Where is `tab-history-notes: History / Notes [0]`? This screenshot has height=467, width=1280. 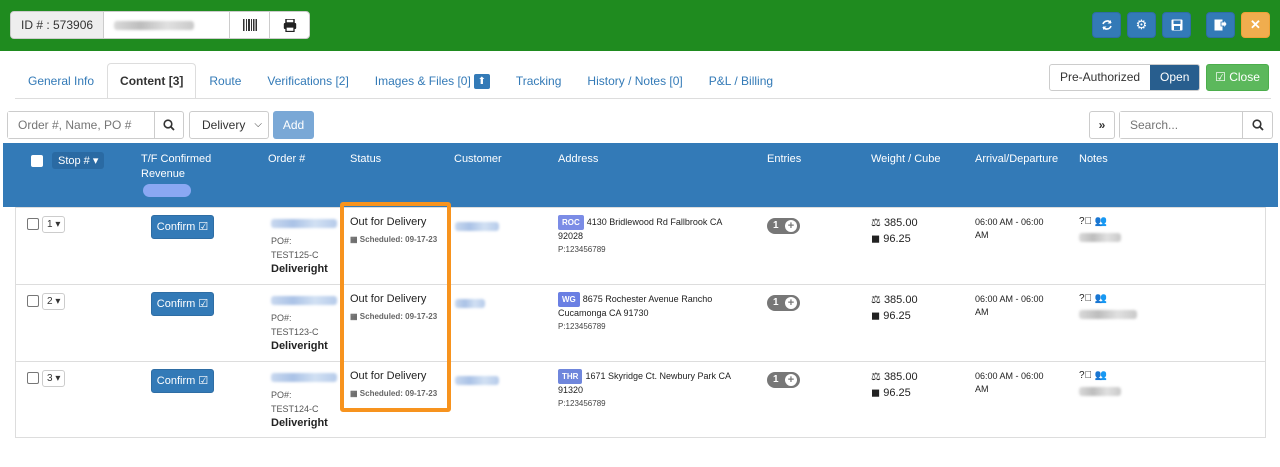 tab-history-notes: History / Notes [0] is located at coordinates (634, 81).